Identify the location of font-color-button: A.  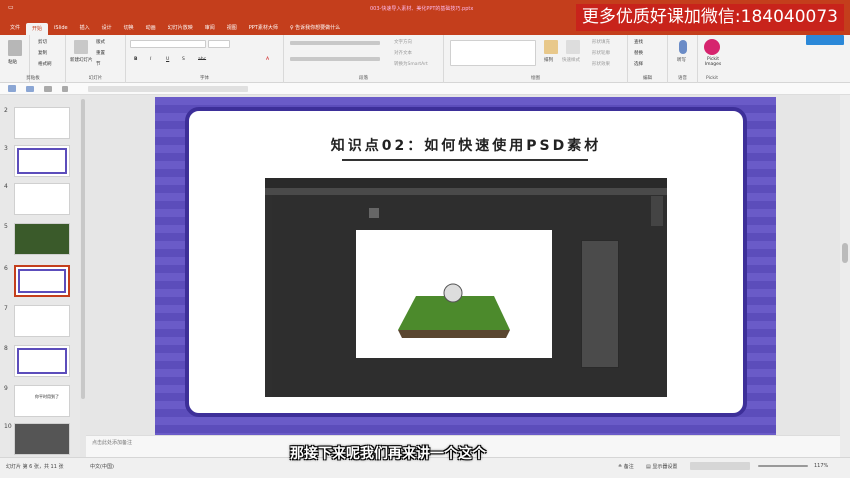
(267, 59).